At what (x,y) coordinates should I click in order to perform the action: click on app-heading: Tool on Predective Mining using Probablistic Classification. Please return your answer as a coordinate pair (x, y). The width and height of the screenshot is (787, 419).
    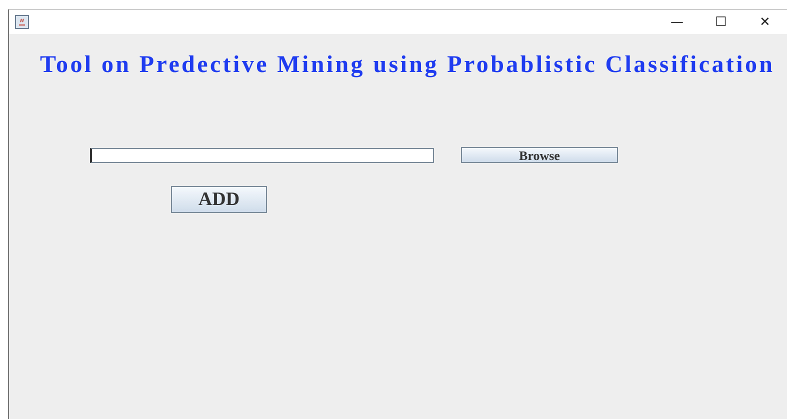
    Looking at the image, I should click on (408, 65).